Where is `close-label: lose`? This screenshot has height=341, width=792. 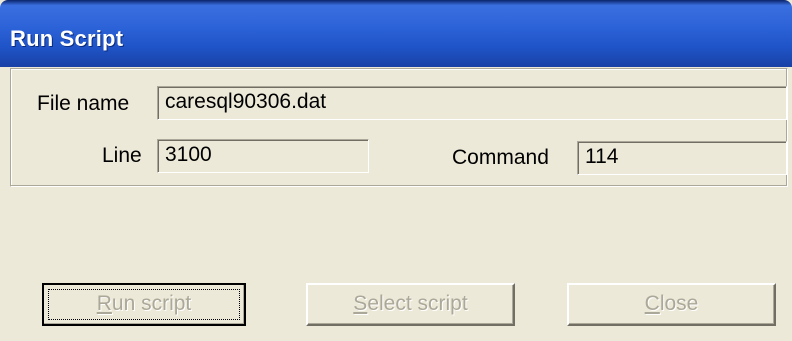
close-label: lose is located at coordinates (679, 303).